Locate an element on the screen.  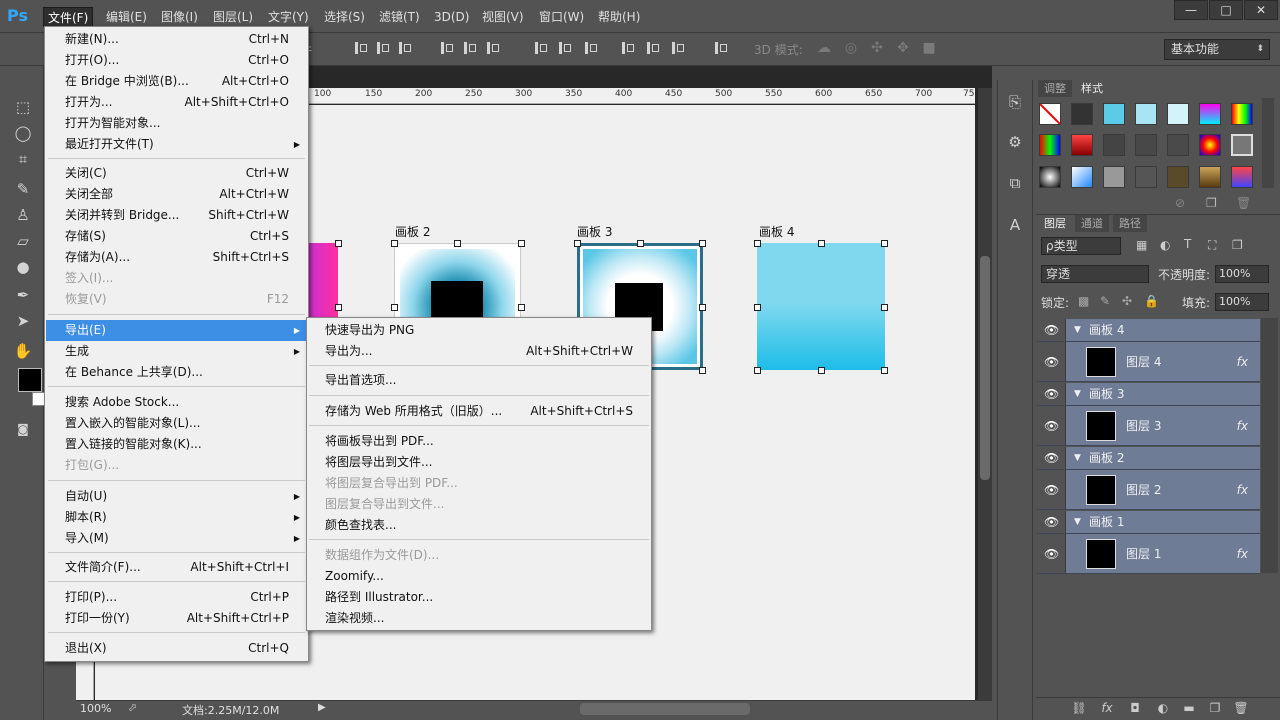
add-mask-icon: ◘ is located at coordinates (1135, 708).